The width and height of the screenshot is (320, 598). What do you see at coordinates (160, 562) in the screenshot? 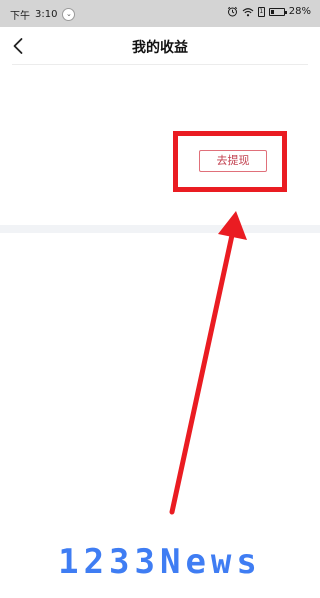
I see `watermark-text: 1233News` at bounding box center [160, 562].